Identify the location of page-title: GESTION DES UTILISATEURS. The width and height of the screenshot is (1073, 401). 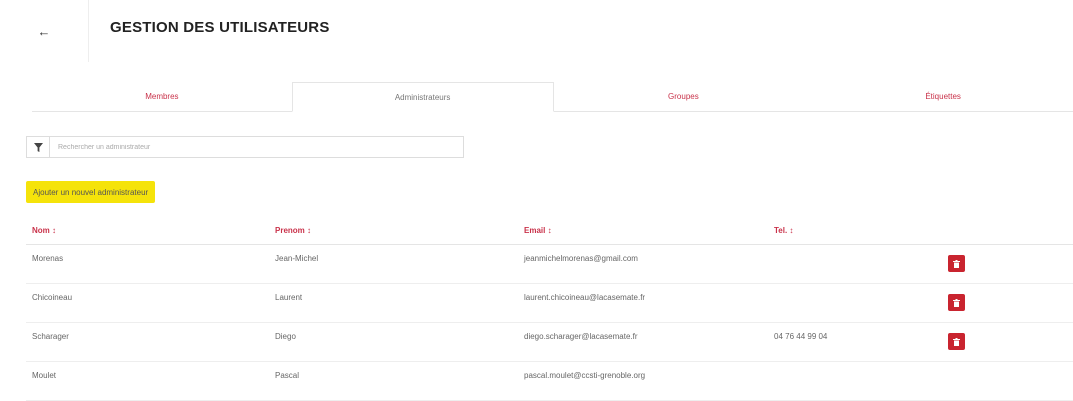
(220, 27).